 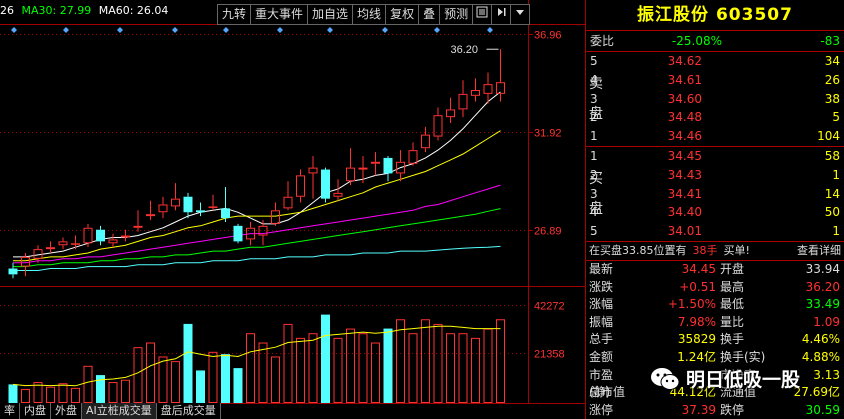 I want to click on play-icon, so click(x=501, y=14).